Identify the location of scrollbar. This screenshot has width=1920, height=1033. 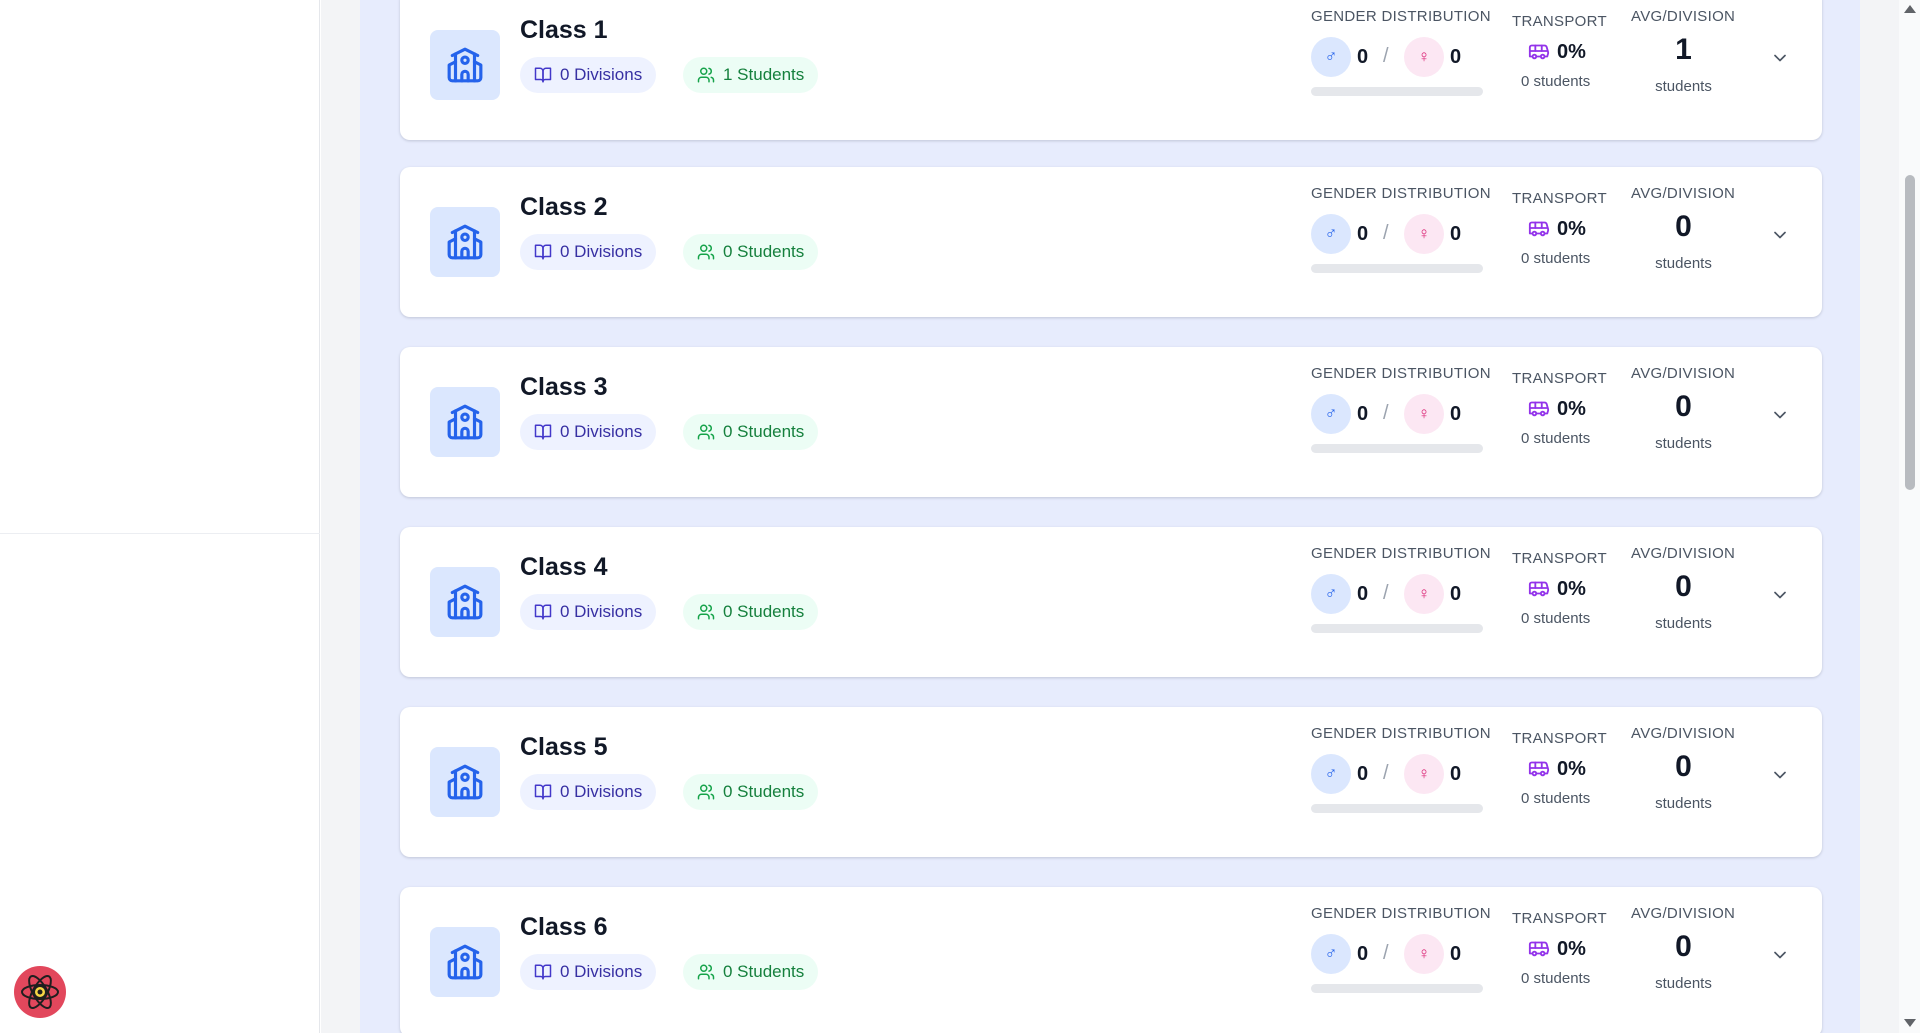
(1909, 516).